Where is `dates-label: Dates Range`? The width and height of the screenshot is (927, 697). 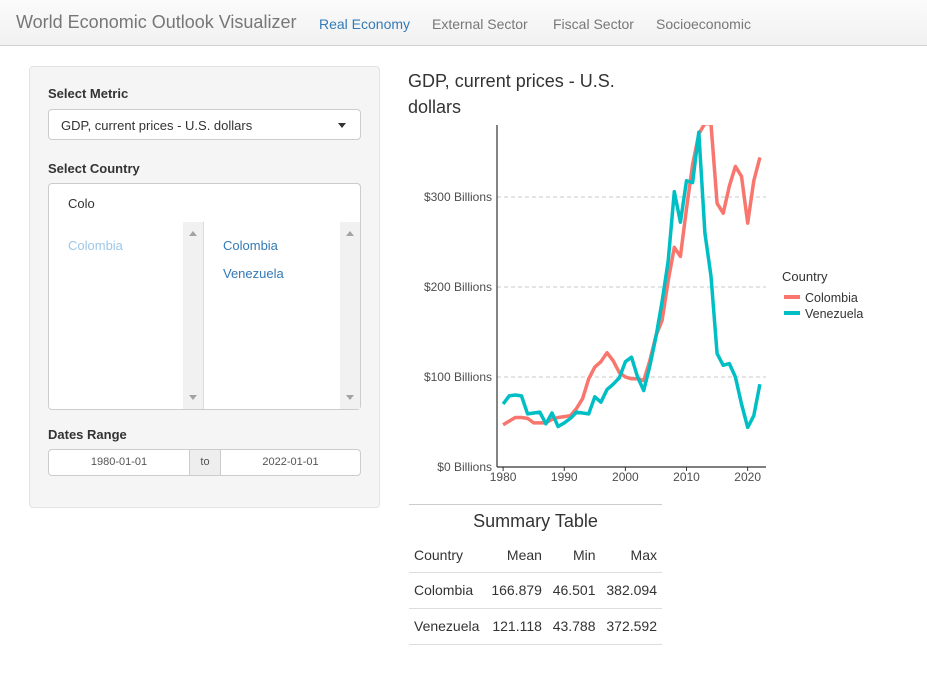 dates-label: Dates Range is located at coordinates (87, 434).